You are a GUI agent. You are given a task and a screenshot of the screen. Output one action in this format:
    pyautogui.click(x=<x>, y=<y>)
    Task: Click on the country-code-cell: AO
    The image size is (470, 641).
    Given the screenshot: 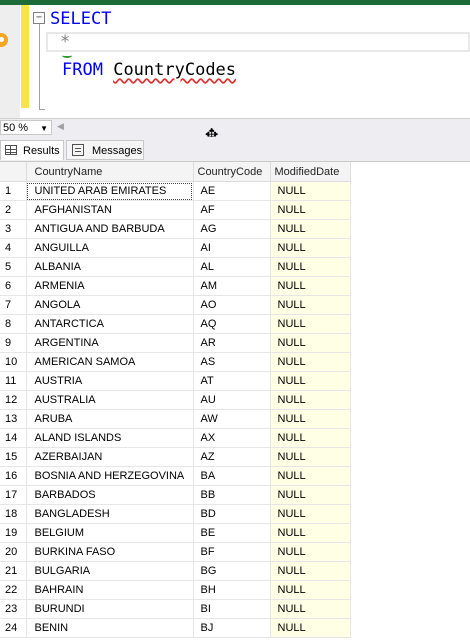 What is the action you would take?
    pyautogui.click(x=232, y=305)
    